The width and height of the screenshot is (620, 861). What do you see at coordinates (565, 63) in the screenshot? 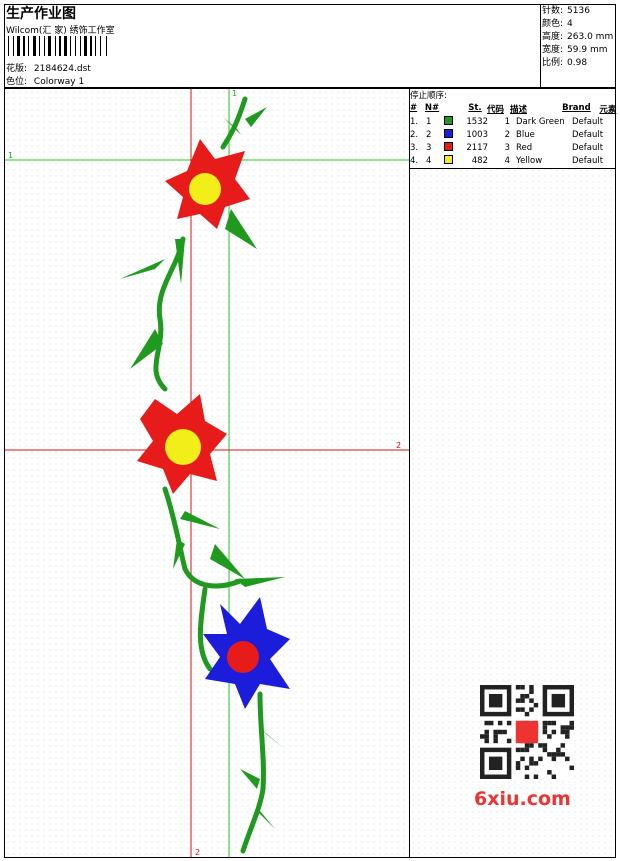
I see `spec-scale: 比例: 0.98` at bounding box center [565, 63].